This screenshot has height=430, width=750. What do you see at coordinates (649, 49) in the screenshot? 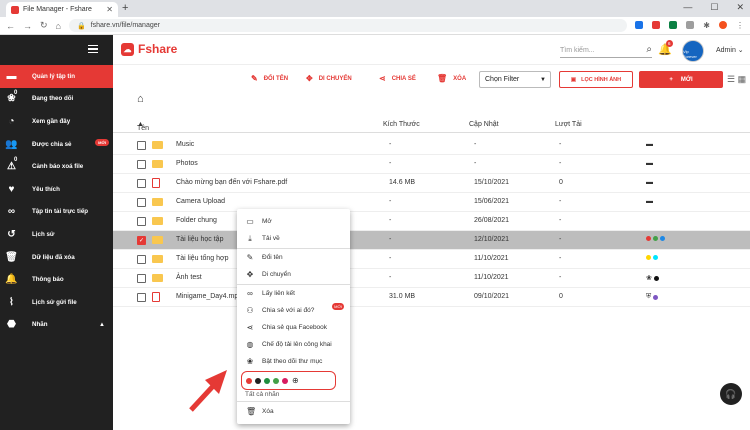
I see `search-icon: ⌕` at bounding box center [649, 49].